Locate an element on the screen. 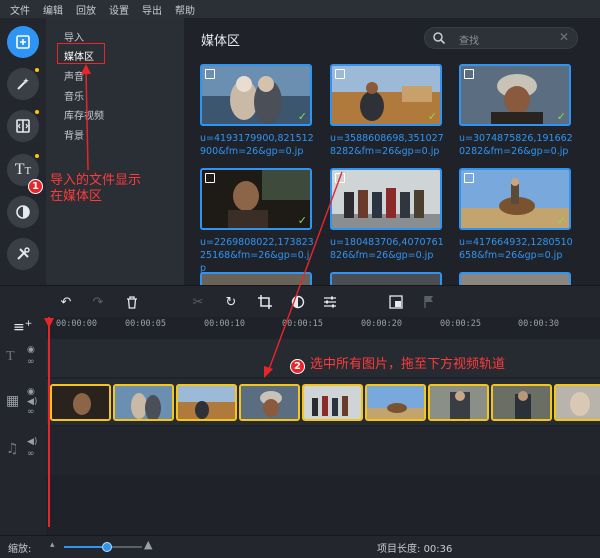 This screenshot has height=558, width=600. search-icon is located at coordinates (439, 38).